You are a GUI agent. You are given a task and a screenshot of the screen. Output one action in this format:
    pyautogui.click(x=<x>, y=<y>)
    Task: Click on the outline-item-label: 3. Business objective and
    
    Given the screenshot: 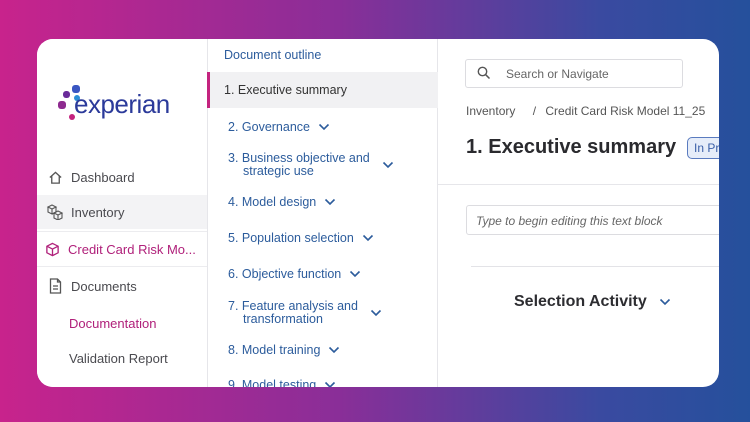 What is the action you would take?
    pyautogui.click(x=299, y=158)
    